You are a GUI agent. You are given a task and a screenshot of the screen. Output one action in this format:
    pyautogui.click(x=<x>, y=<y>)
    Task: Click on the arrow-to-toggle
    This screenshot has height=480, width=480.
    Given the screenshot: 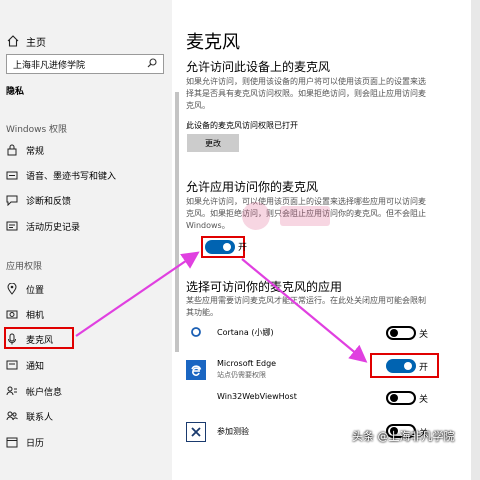 What is the action you would take?
    pyautogui.click(x=137, y=294)
    